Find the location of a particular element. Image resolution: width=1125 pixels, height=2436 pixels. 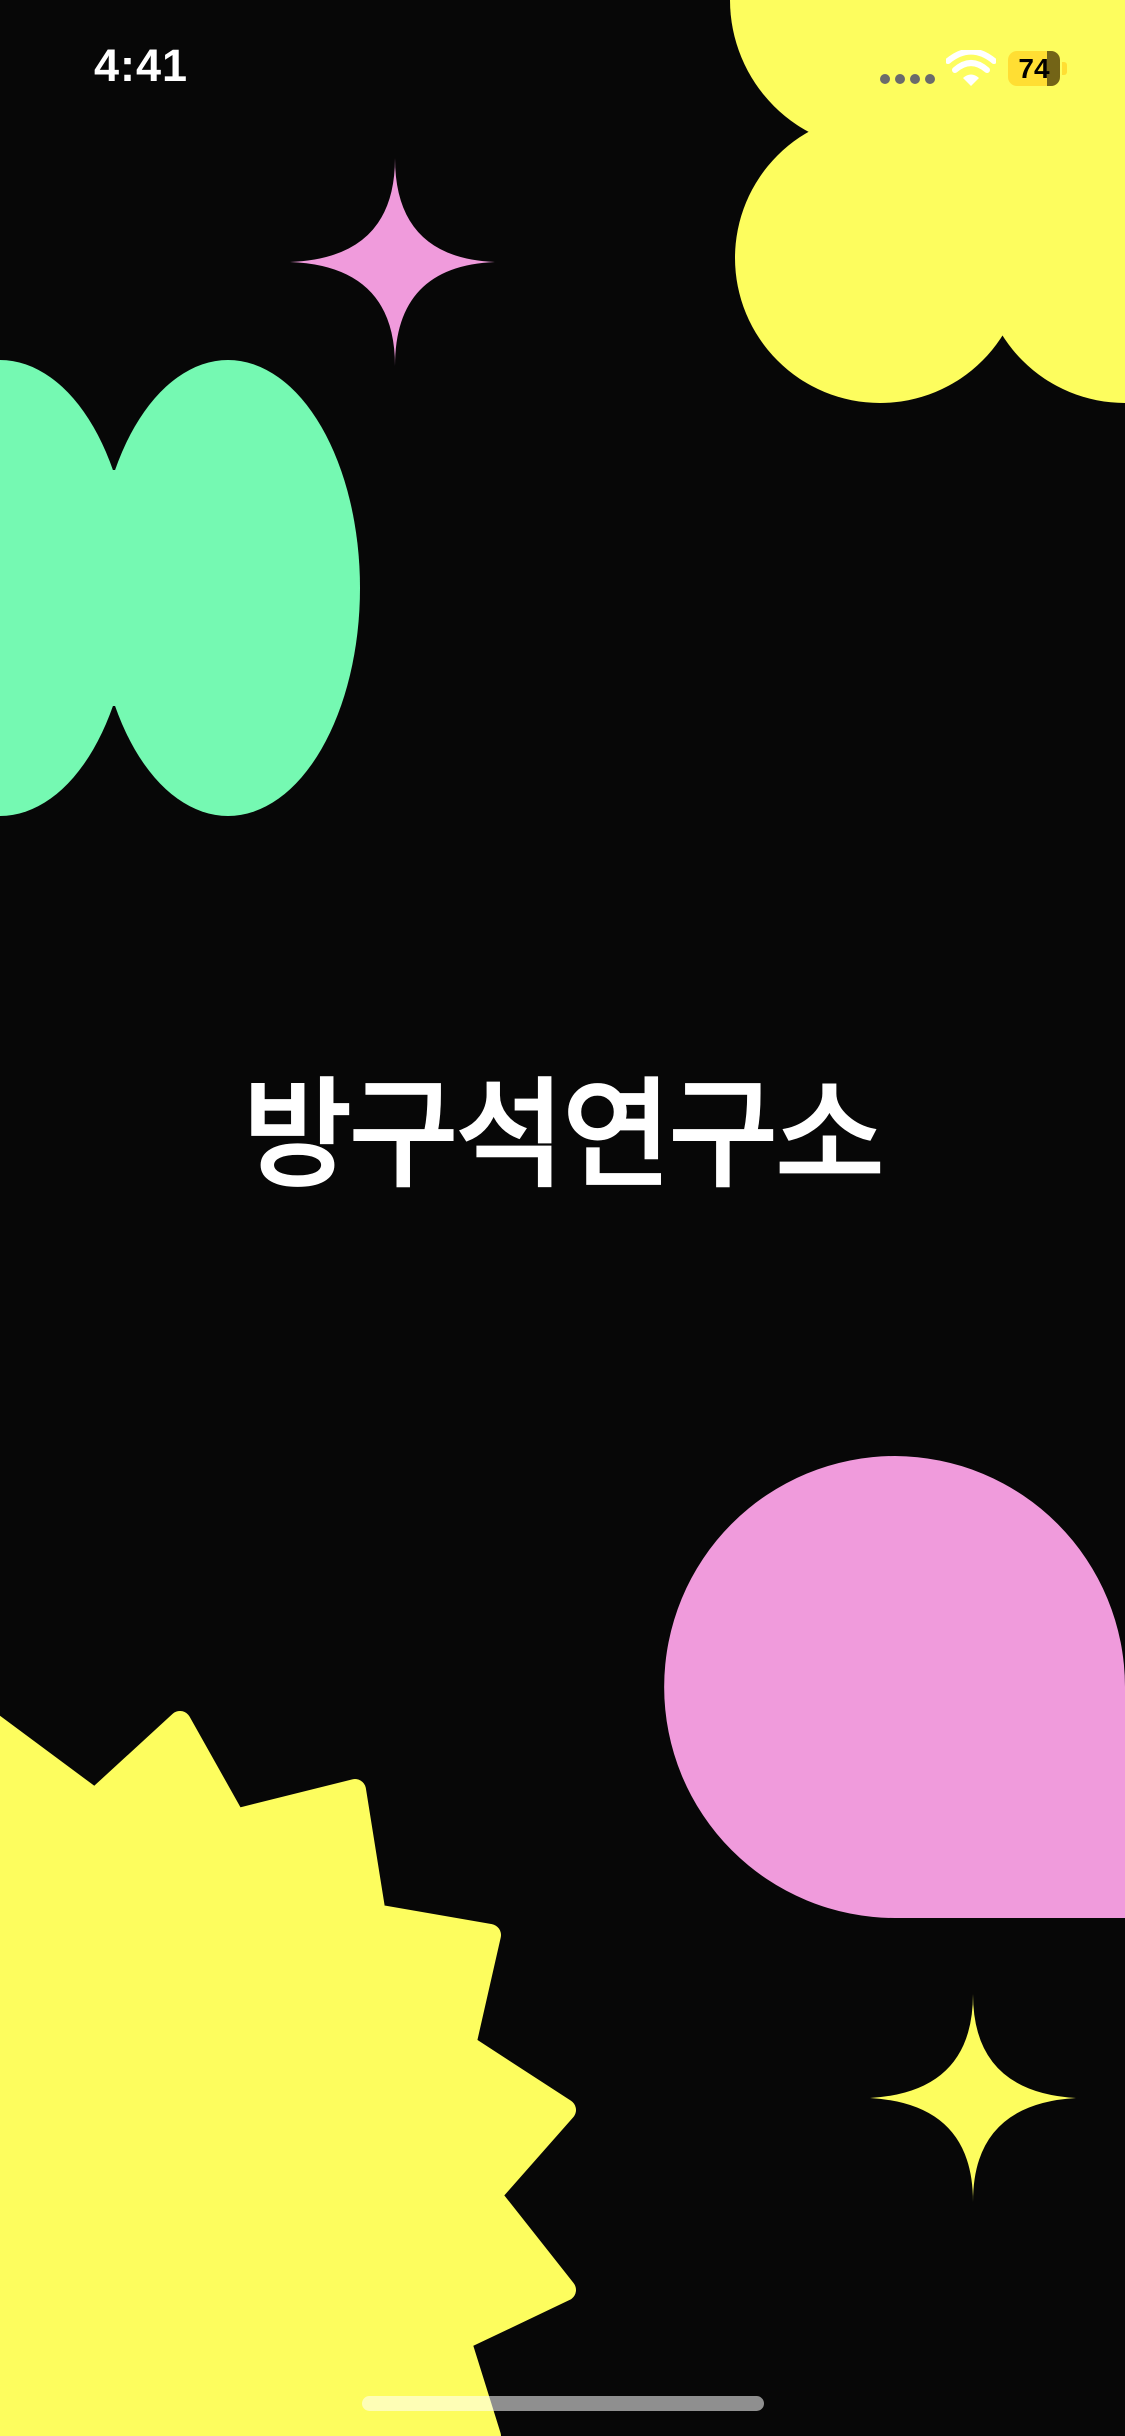

battery-tip is located at coordinates (1064, 68).